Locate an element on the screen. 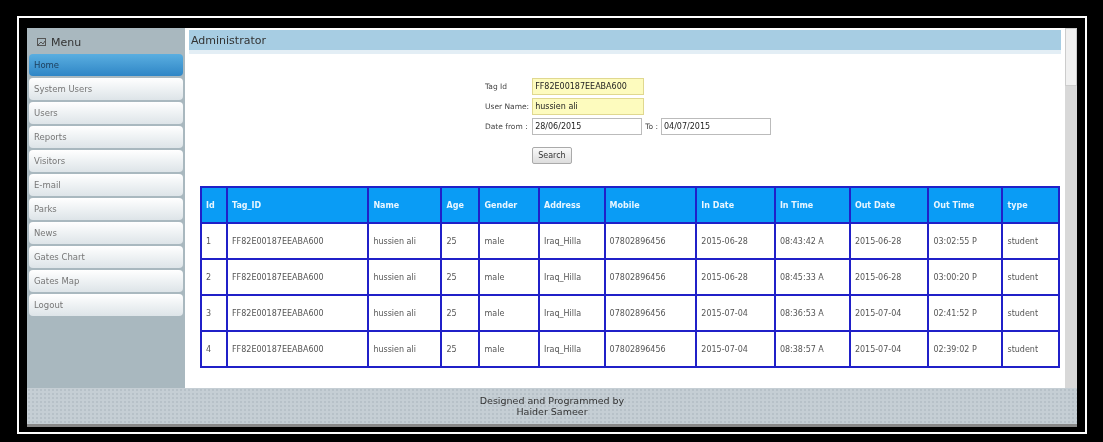 The width and height of the screenshot is (1103, 442). column-header: Out Time is located at coordinates (965, 205).